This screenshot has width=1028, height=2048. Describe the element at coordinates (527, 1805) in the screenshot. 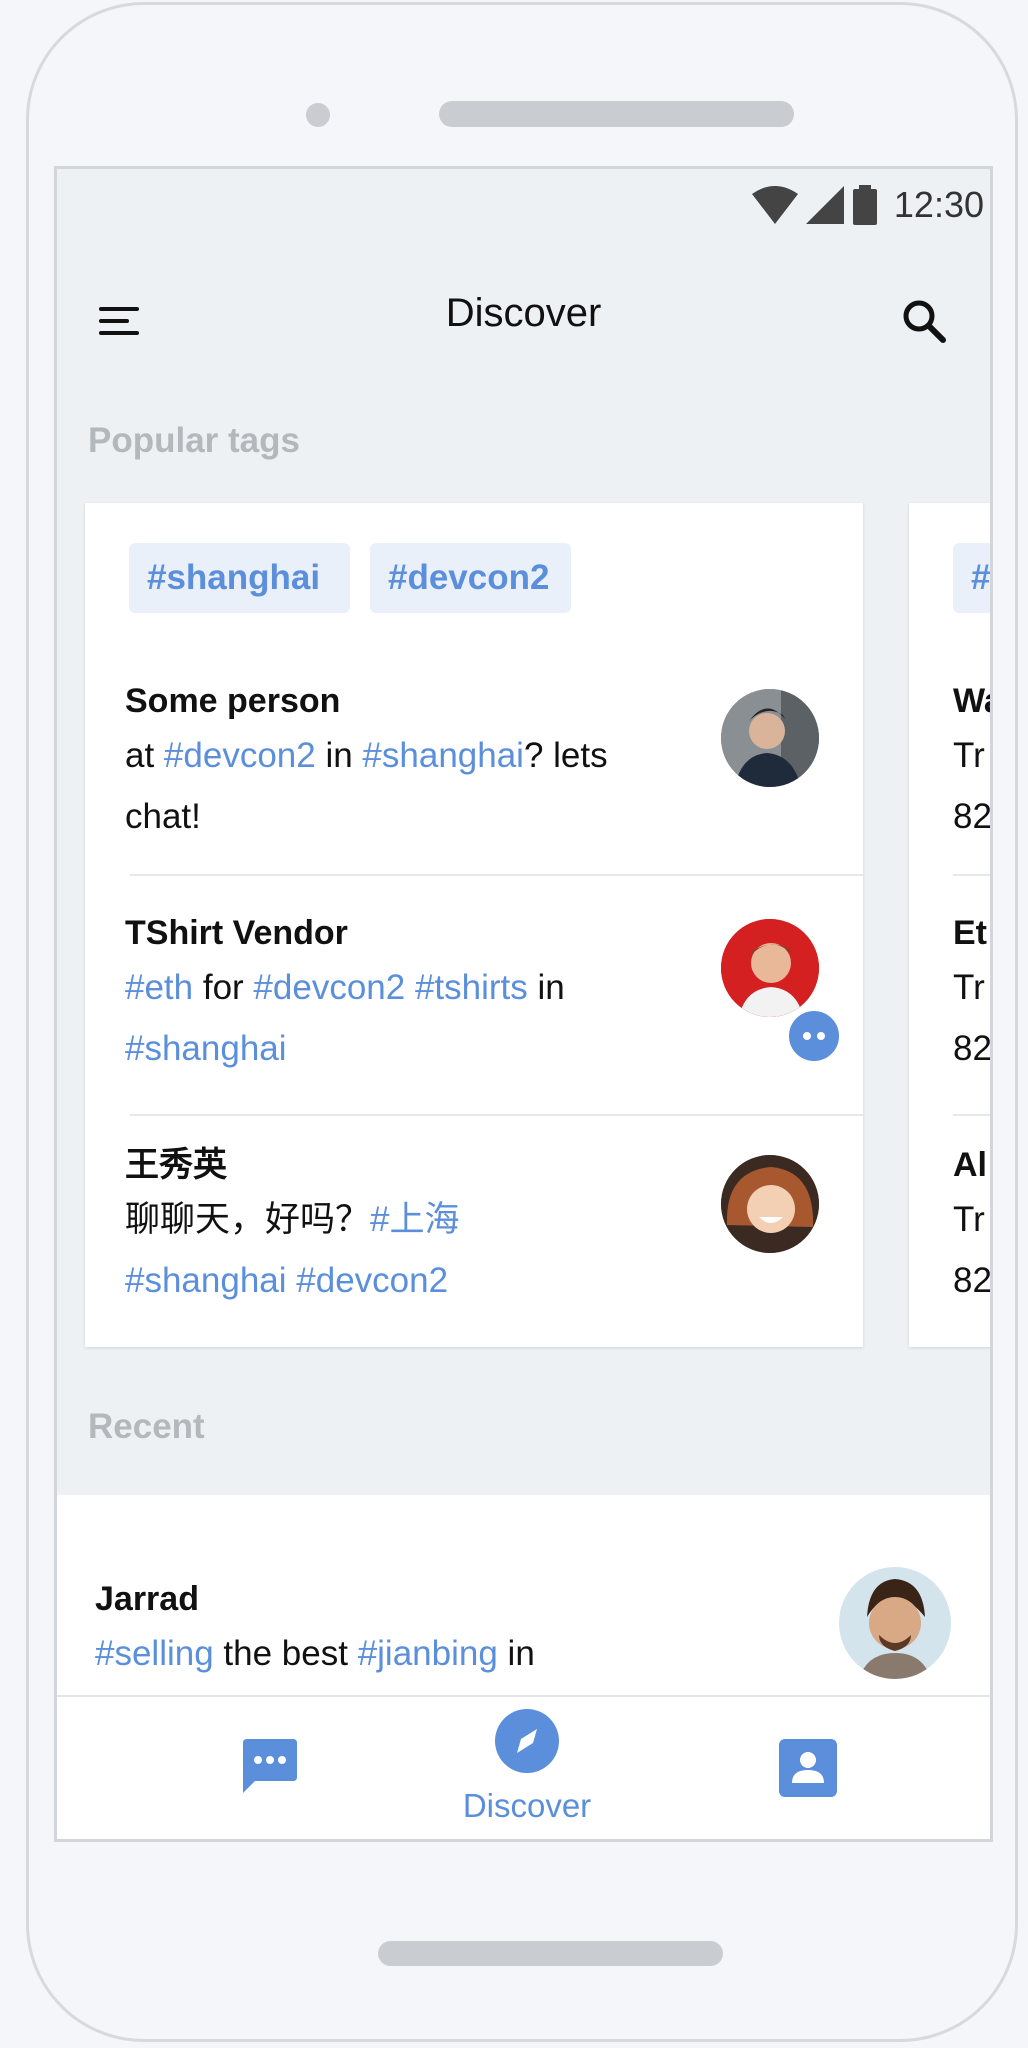

I see `nav-label: Discover` at that location.